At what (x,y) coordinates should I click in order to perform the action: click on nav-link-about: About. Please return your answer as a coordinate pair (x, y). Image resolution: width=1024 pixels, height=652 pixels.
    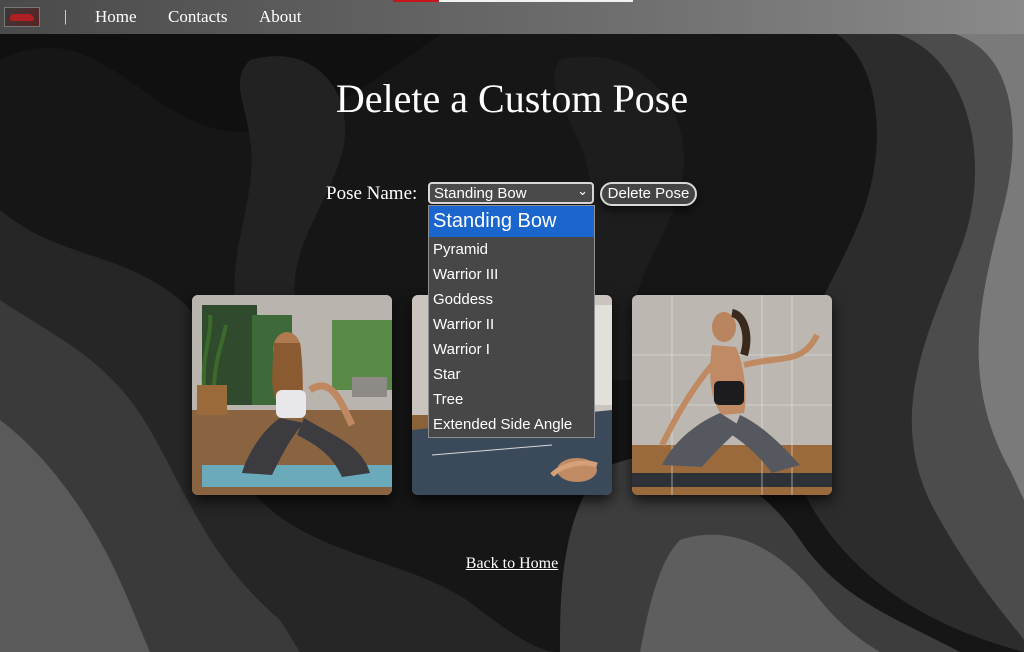
    Looking at the image, I should click on (280, 17).